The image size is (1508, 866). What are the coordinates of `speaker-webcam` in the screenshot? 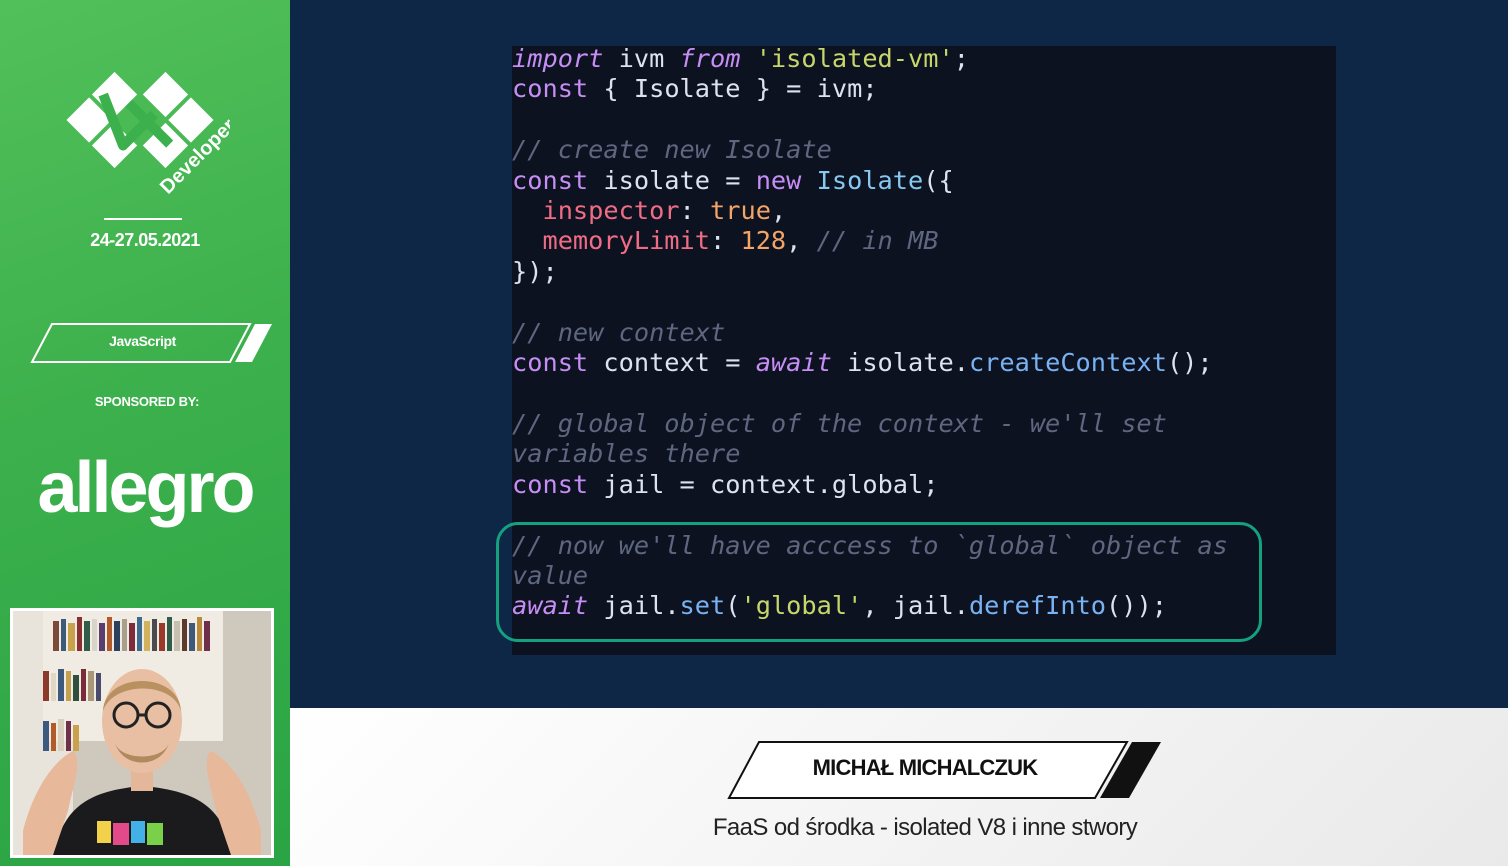 It's located at (142, 733).